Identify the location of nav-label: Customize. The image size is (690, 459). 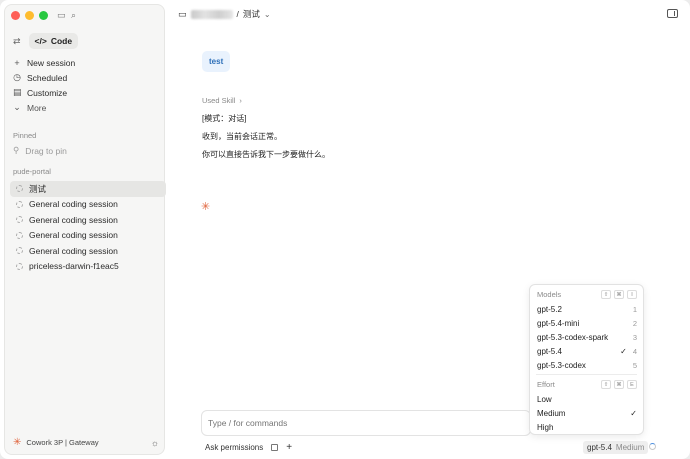
(47, 92).